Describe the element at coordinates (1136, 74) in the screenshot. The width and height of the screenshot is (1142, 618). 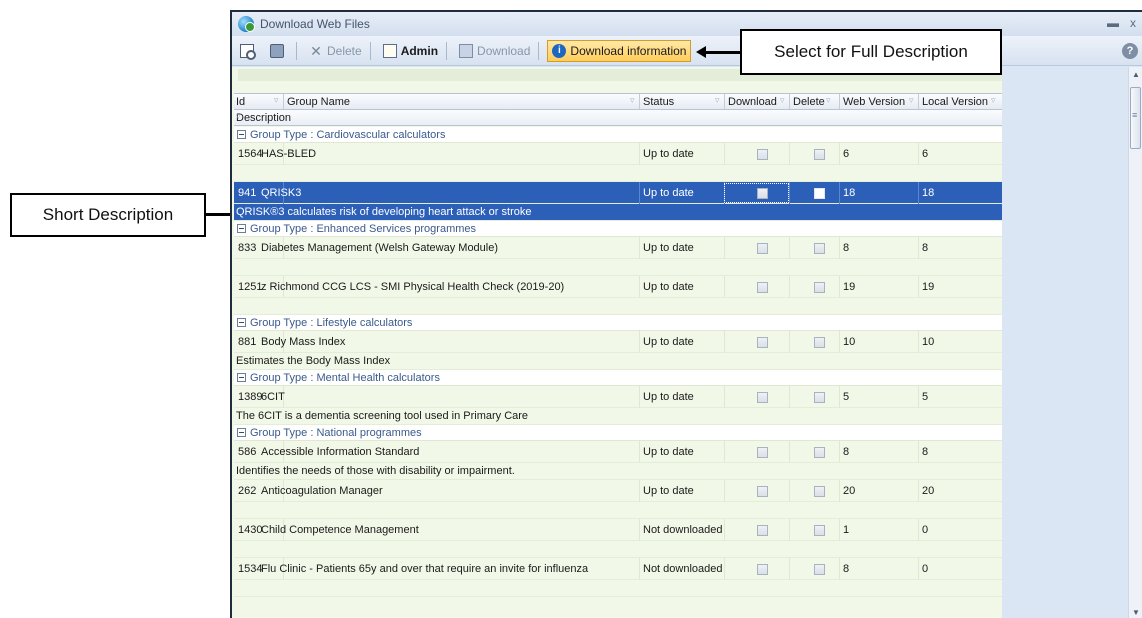
I see `scroll-up-arrow: ▲` at that location.